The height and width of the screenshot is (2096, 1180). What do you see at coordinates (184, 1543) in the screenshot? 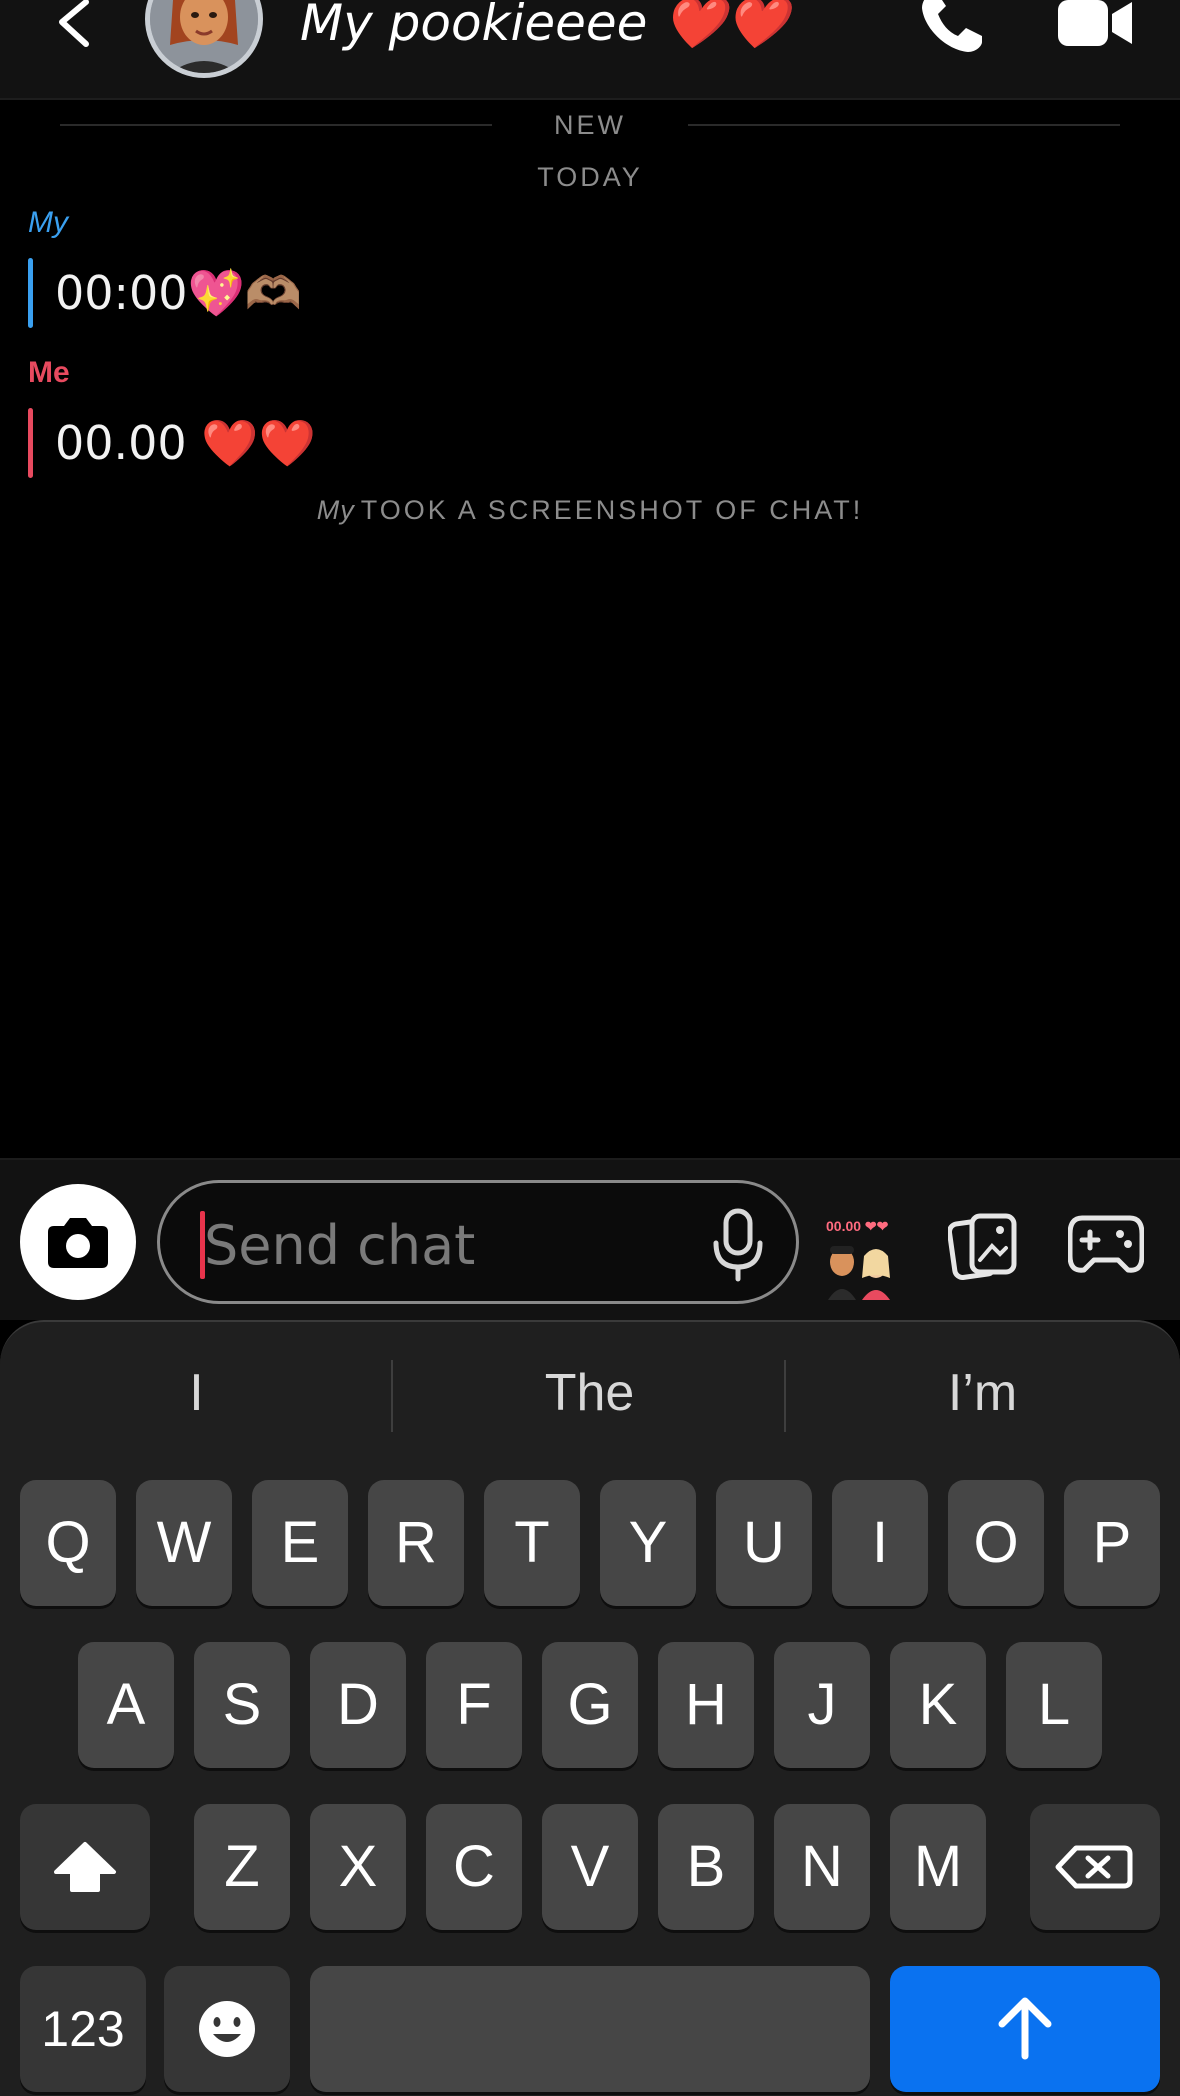
I see `key: W` at bounding box center [184, 1543].